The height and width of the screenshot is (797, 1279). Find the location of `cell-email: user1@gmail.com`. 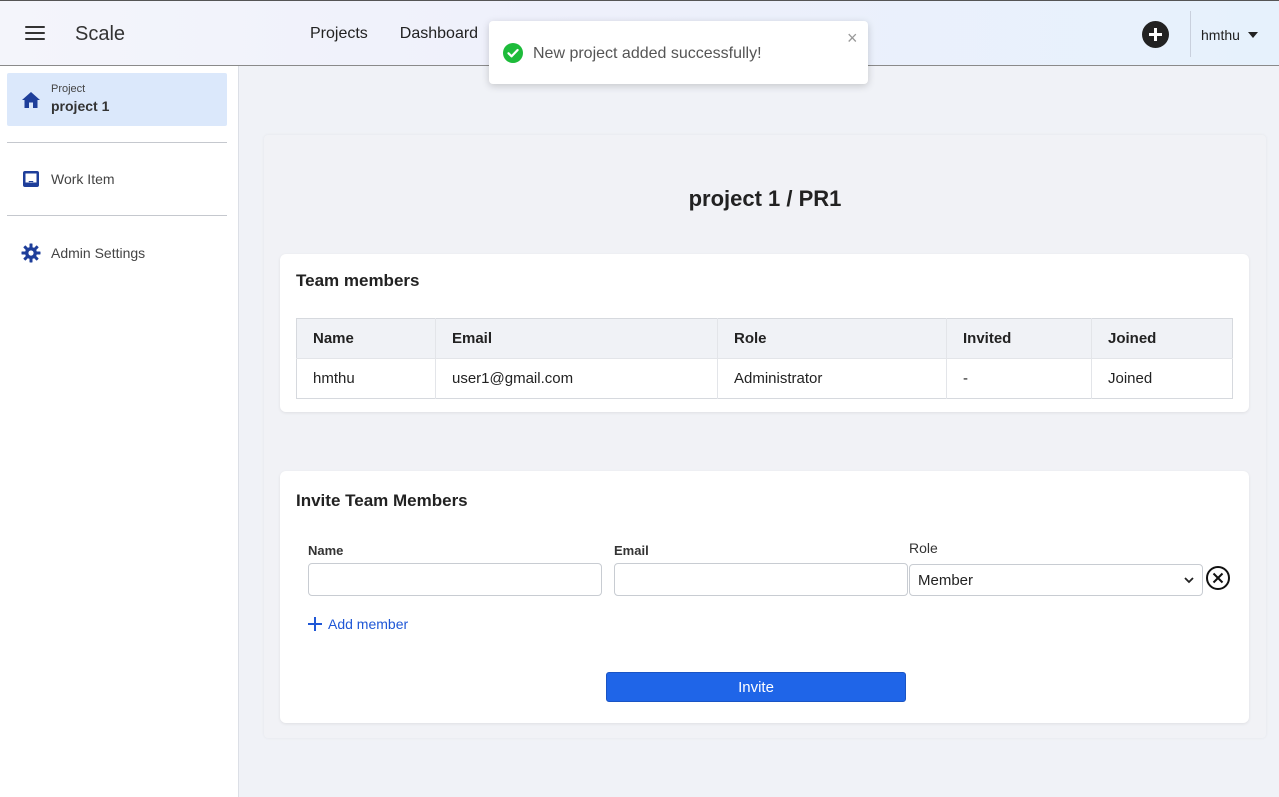

cell-email: user1@gmail.com is located at coordinates (576, 378).